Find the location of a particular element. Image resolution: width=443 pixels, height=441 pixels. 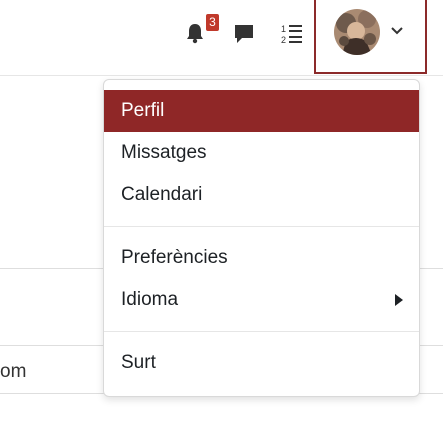

menu-item-label: Idioma is located at coordinates (150, 299).